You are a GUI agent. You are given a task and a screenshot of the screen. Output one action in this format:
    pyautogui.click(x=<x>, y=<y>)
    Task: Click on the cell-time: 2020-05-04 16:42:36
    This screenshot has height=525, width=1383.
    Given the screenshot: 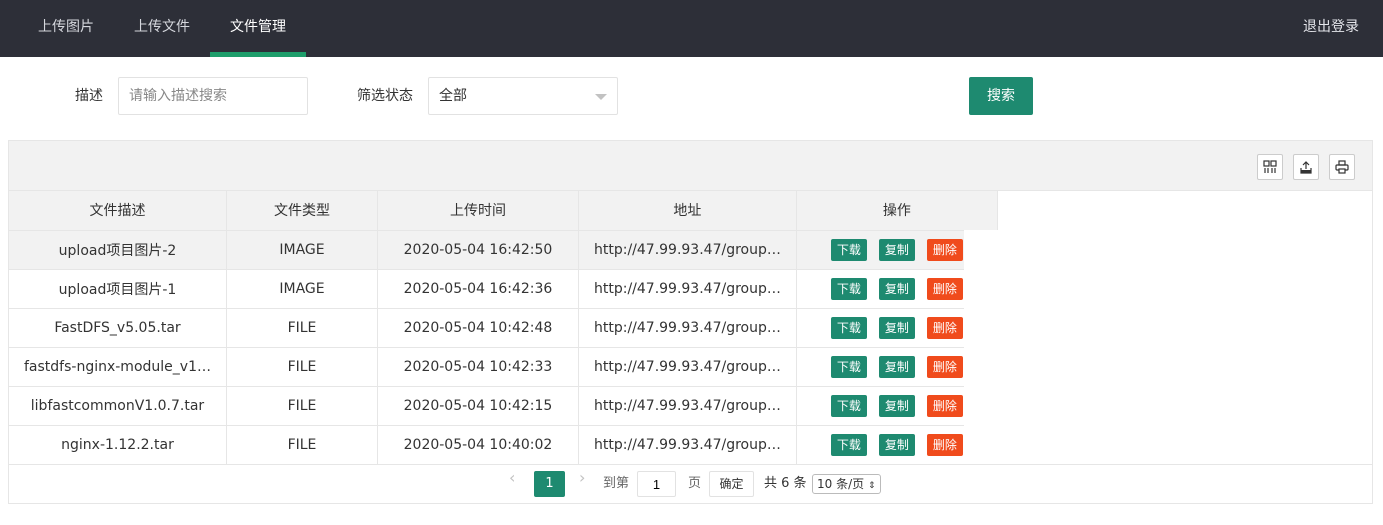 What is the action you would take?
    pyautogui.click(x=478, y=289)
    